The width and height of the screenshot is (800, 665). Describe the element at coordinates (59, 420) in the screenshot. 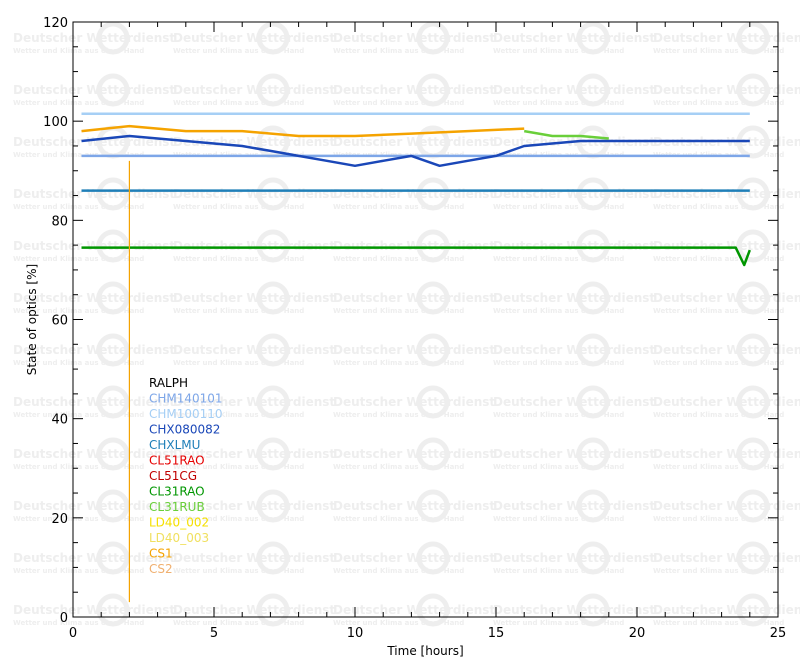

I see `y-tick-label: 40` at that location.